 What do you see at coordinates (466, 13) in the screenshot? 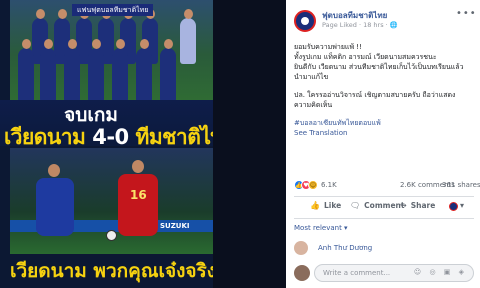
I see `more-options-icon: •••` at bounding box center [466, 13].